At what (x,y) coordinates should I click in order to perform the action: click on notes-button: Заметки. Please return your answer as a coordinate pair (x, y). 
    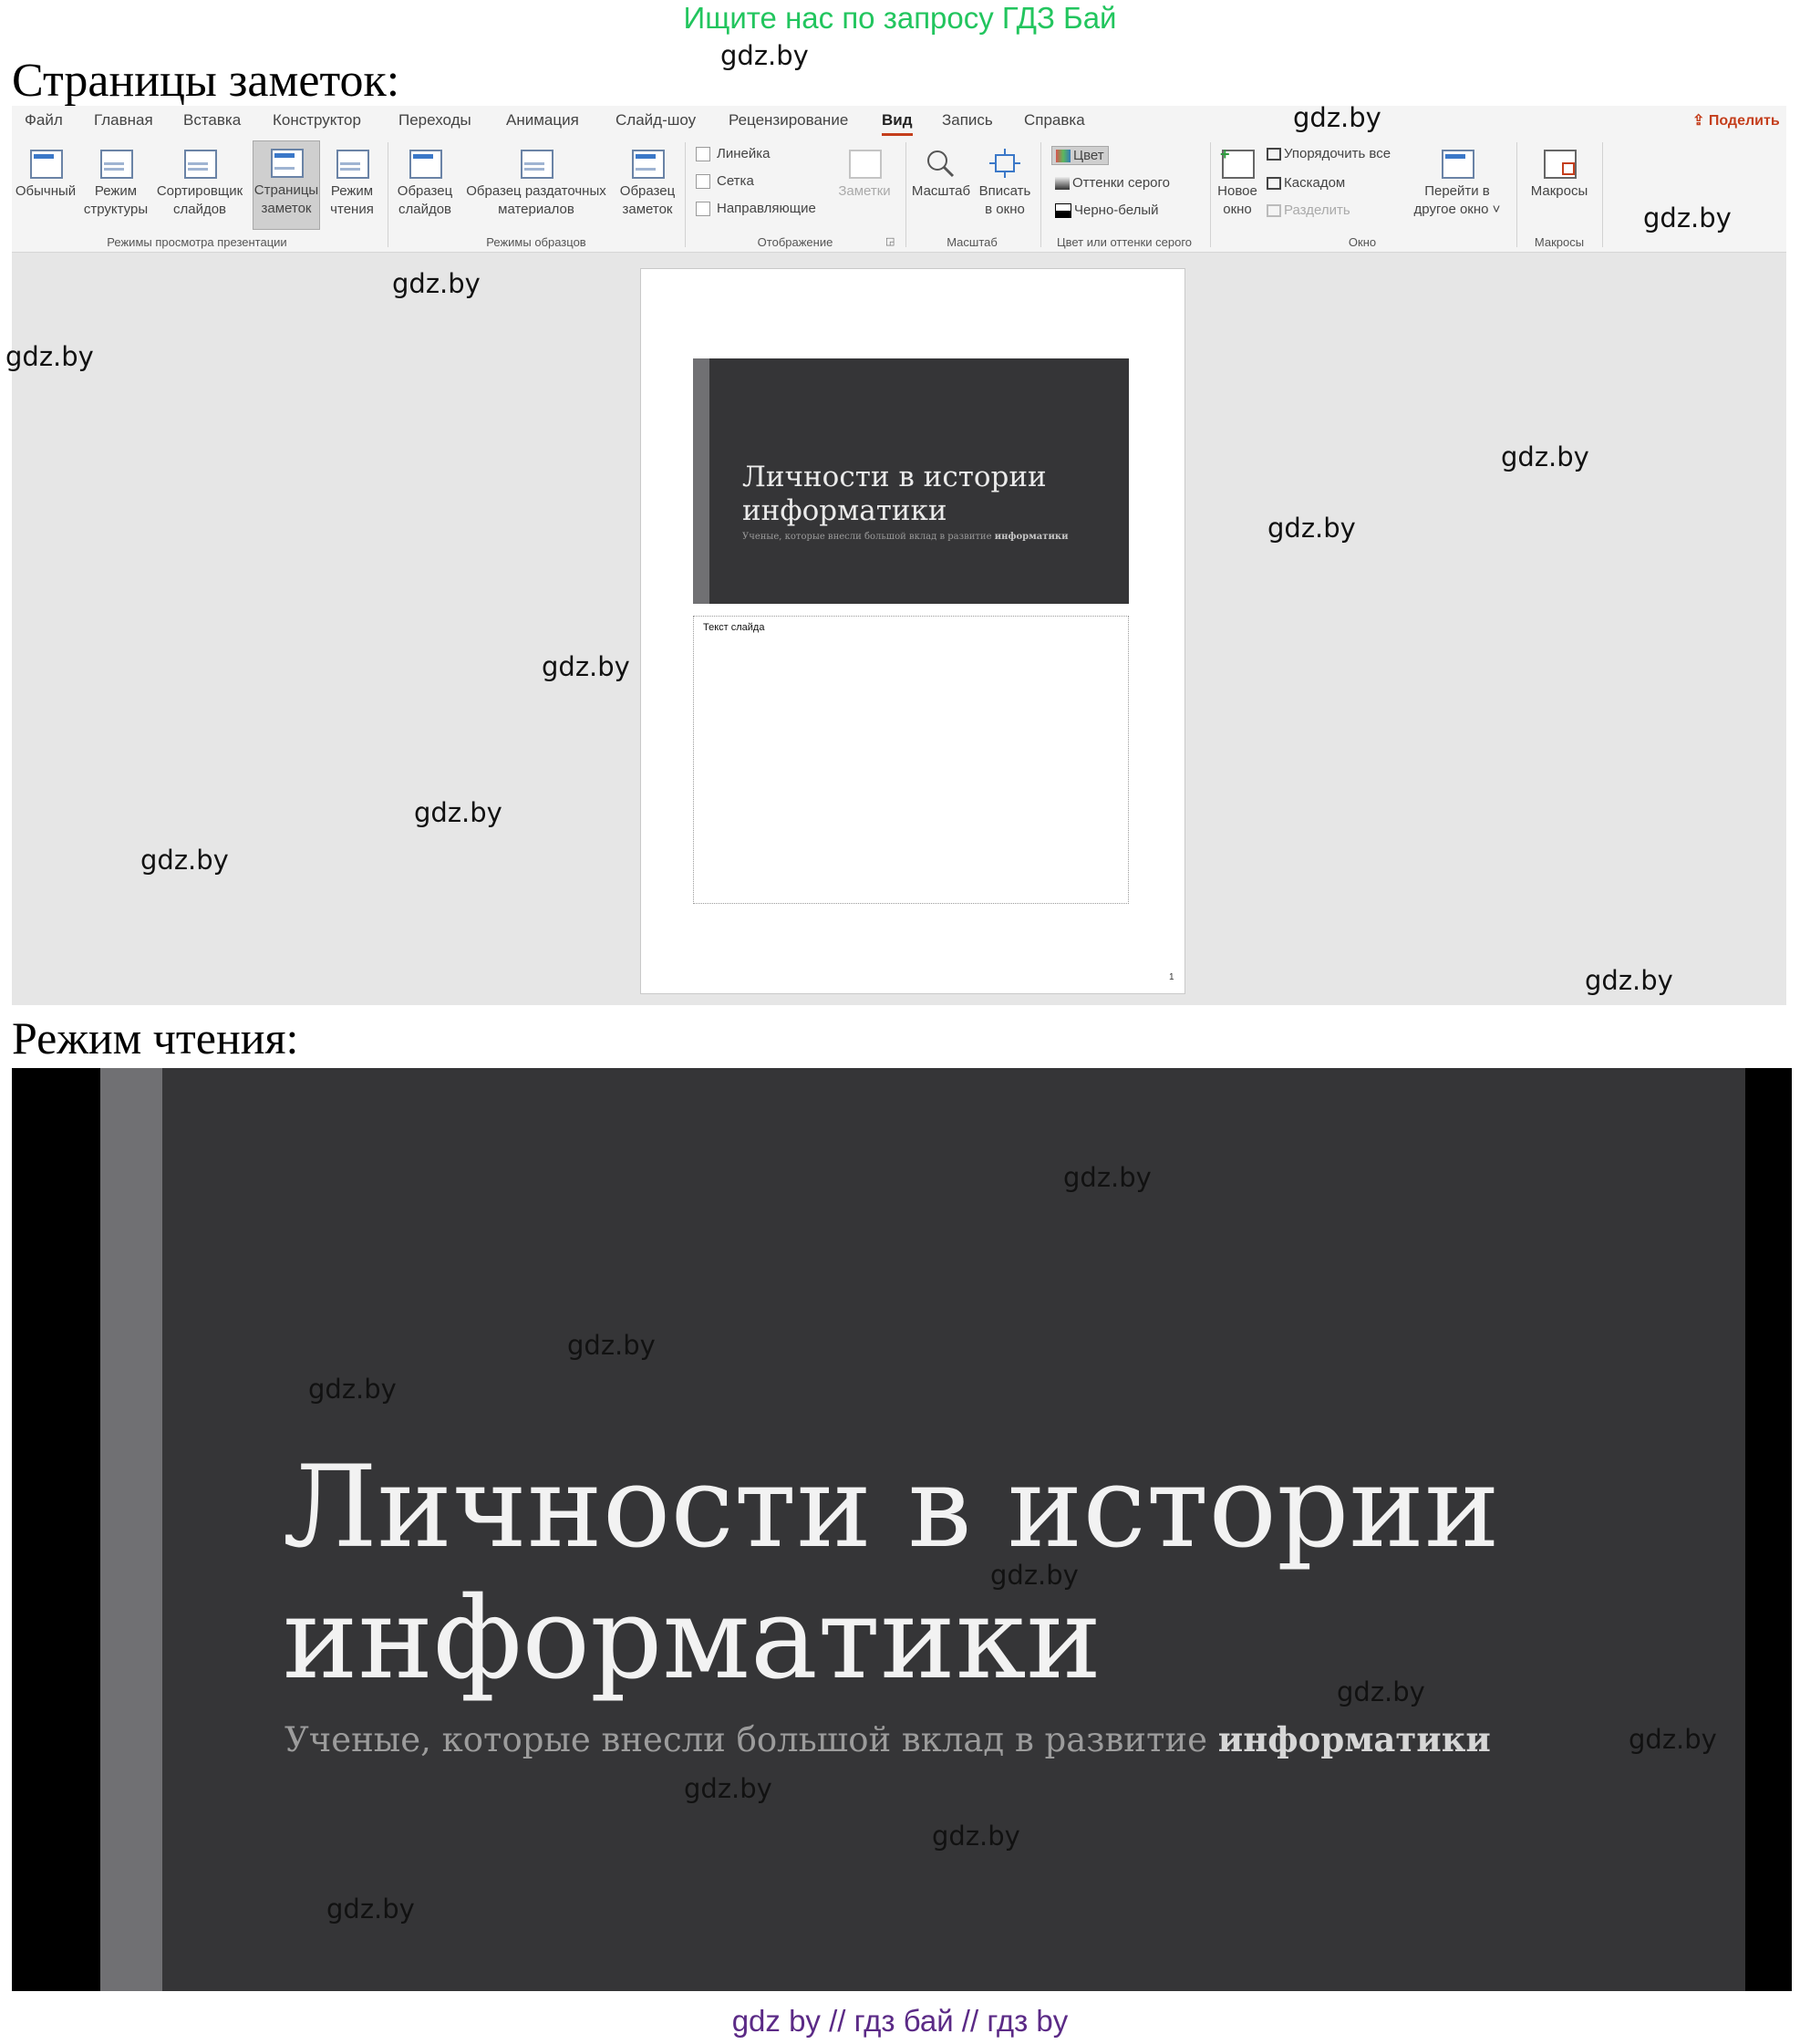
    Looking at the image, I should click on (865, 171).